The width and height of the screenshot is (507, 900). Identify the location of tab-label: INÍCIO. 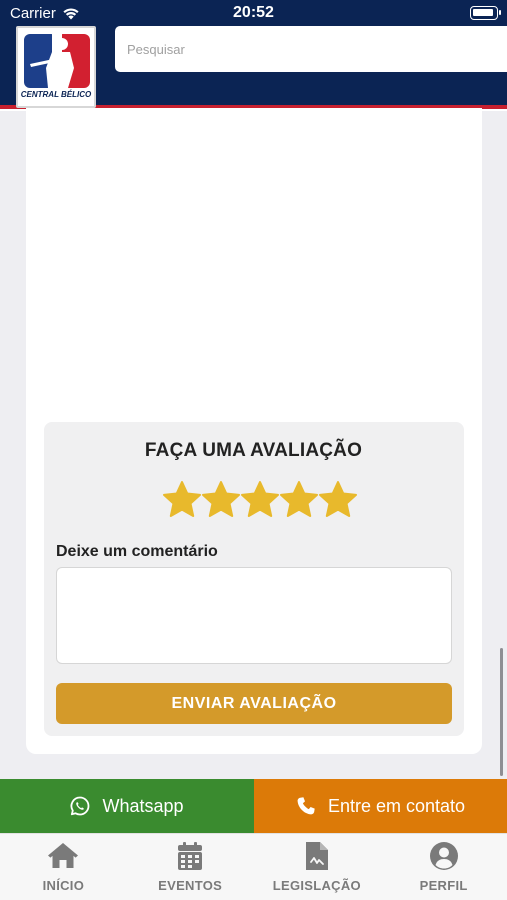
(63, 885).